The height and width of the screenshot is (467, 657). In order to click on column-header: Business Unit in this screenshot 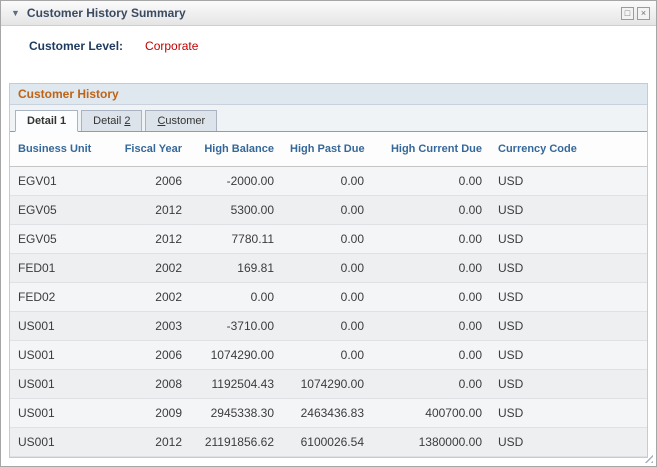, I will do `click(60, 149)`.